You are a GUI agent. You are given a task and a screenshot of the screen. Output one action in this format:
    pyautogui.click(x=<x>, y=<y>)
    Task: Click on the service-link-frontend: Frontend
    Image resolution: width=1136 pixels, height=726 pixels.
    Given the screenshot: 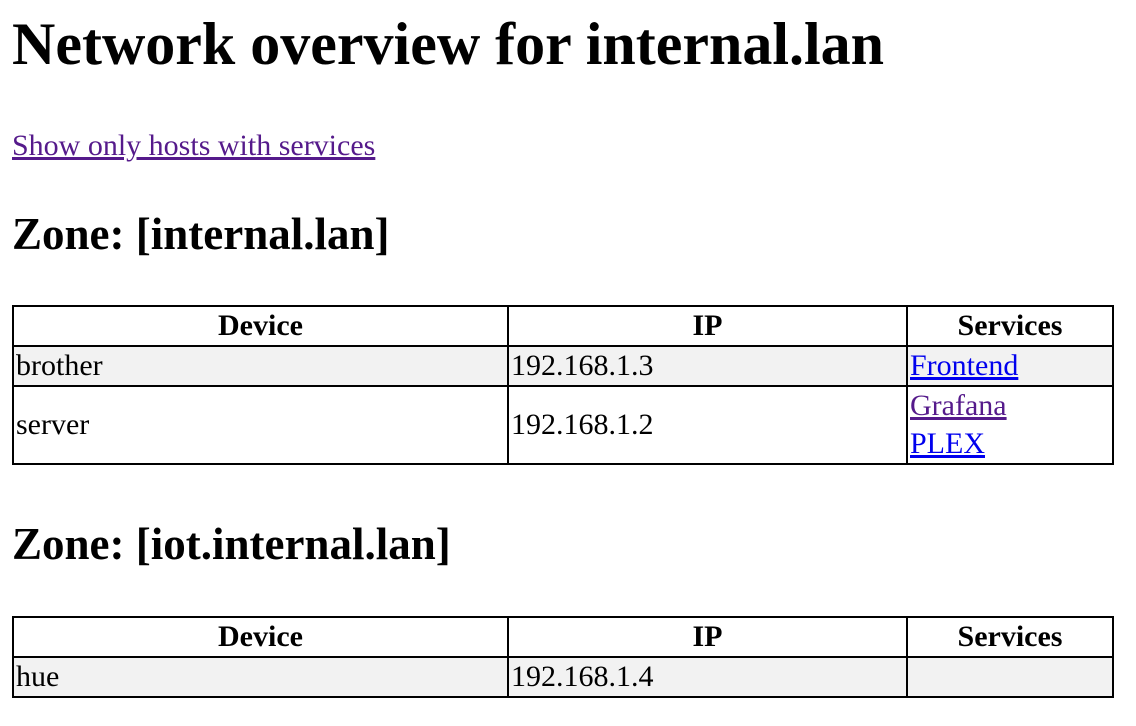 What is the action you would take?
    pyautogui.click(x=1010, y=366)
    